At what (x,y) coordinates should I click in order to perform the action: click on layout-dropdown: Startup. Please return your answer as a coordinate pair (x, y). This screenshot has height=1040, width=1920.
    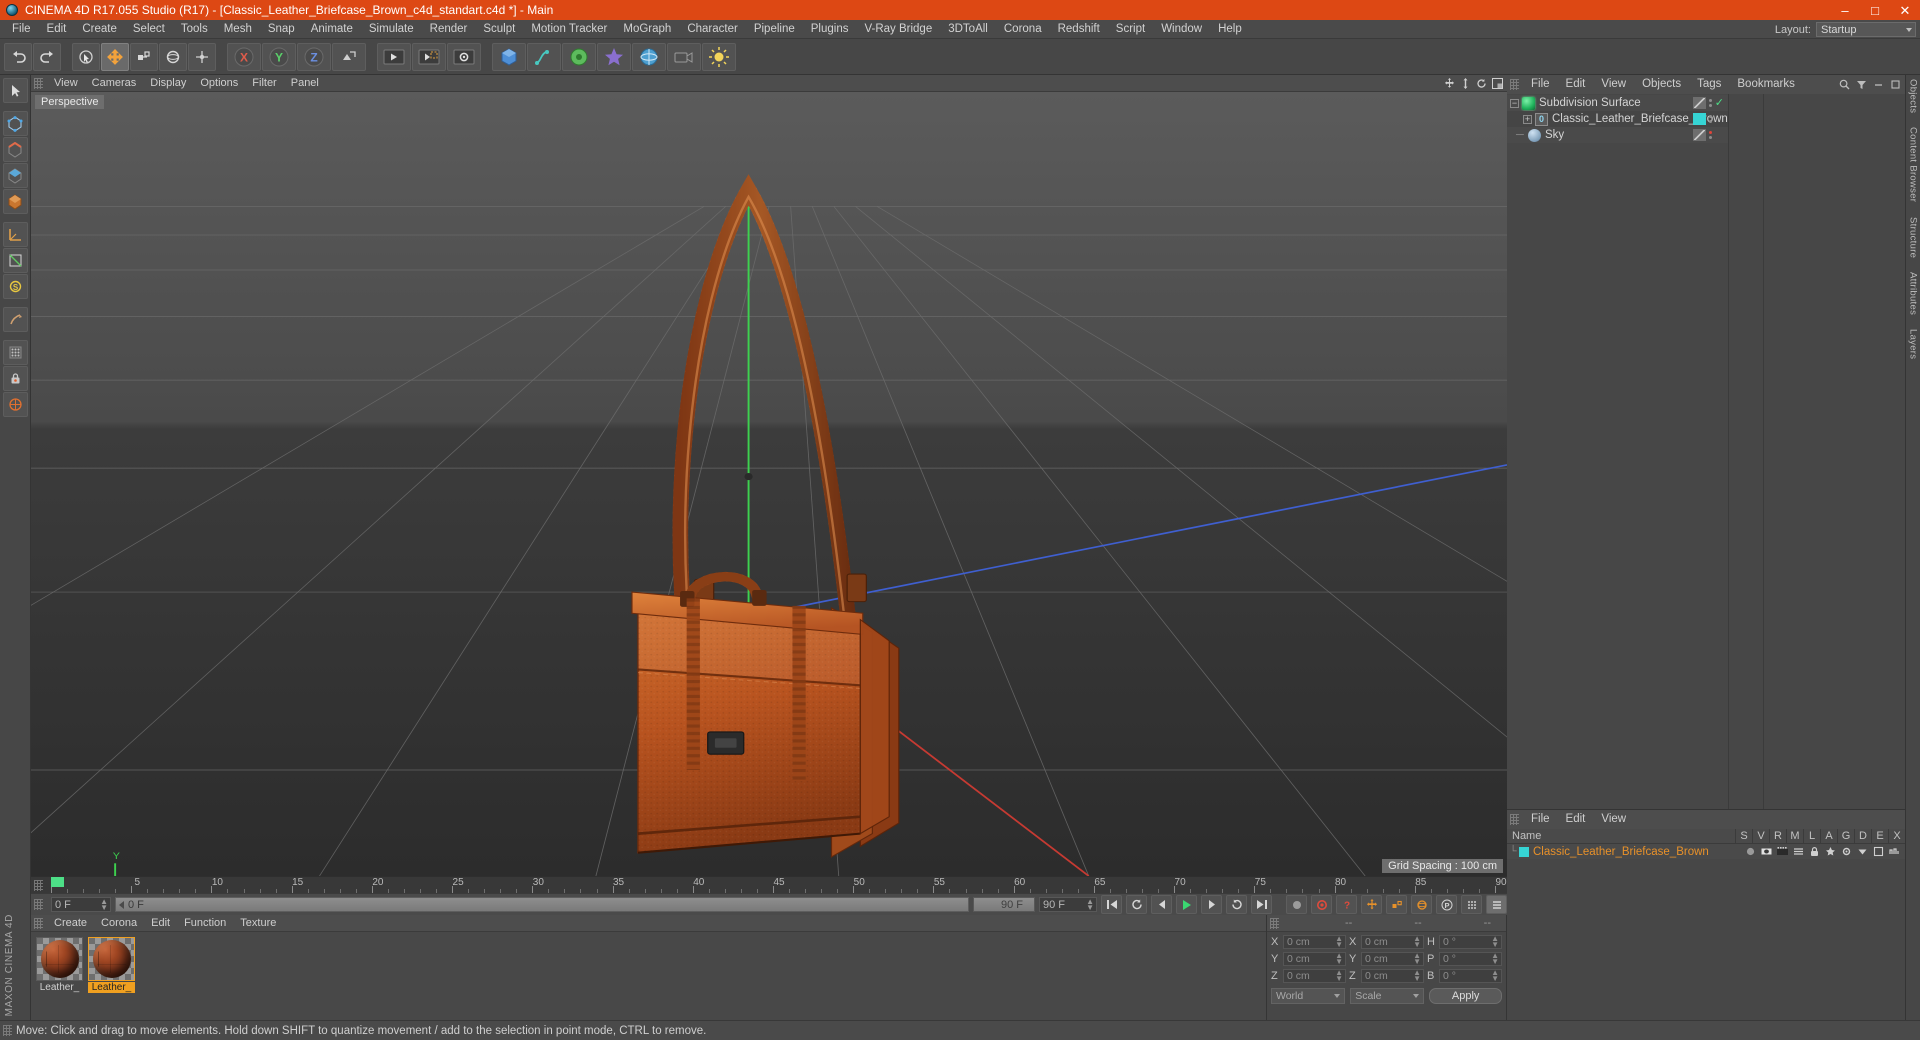
    Looking at the image, I should click on (1866, 29).